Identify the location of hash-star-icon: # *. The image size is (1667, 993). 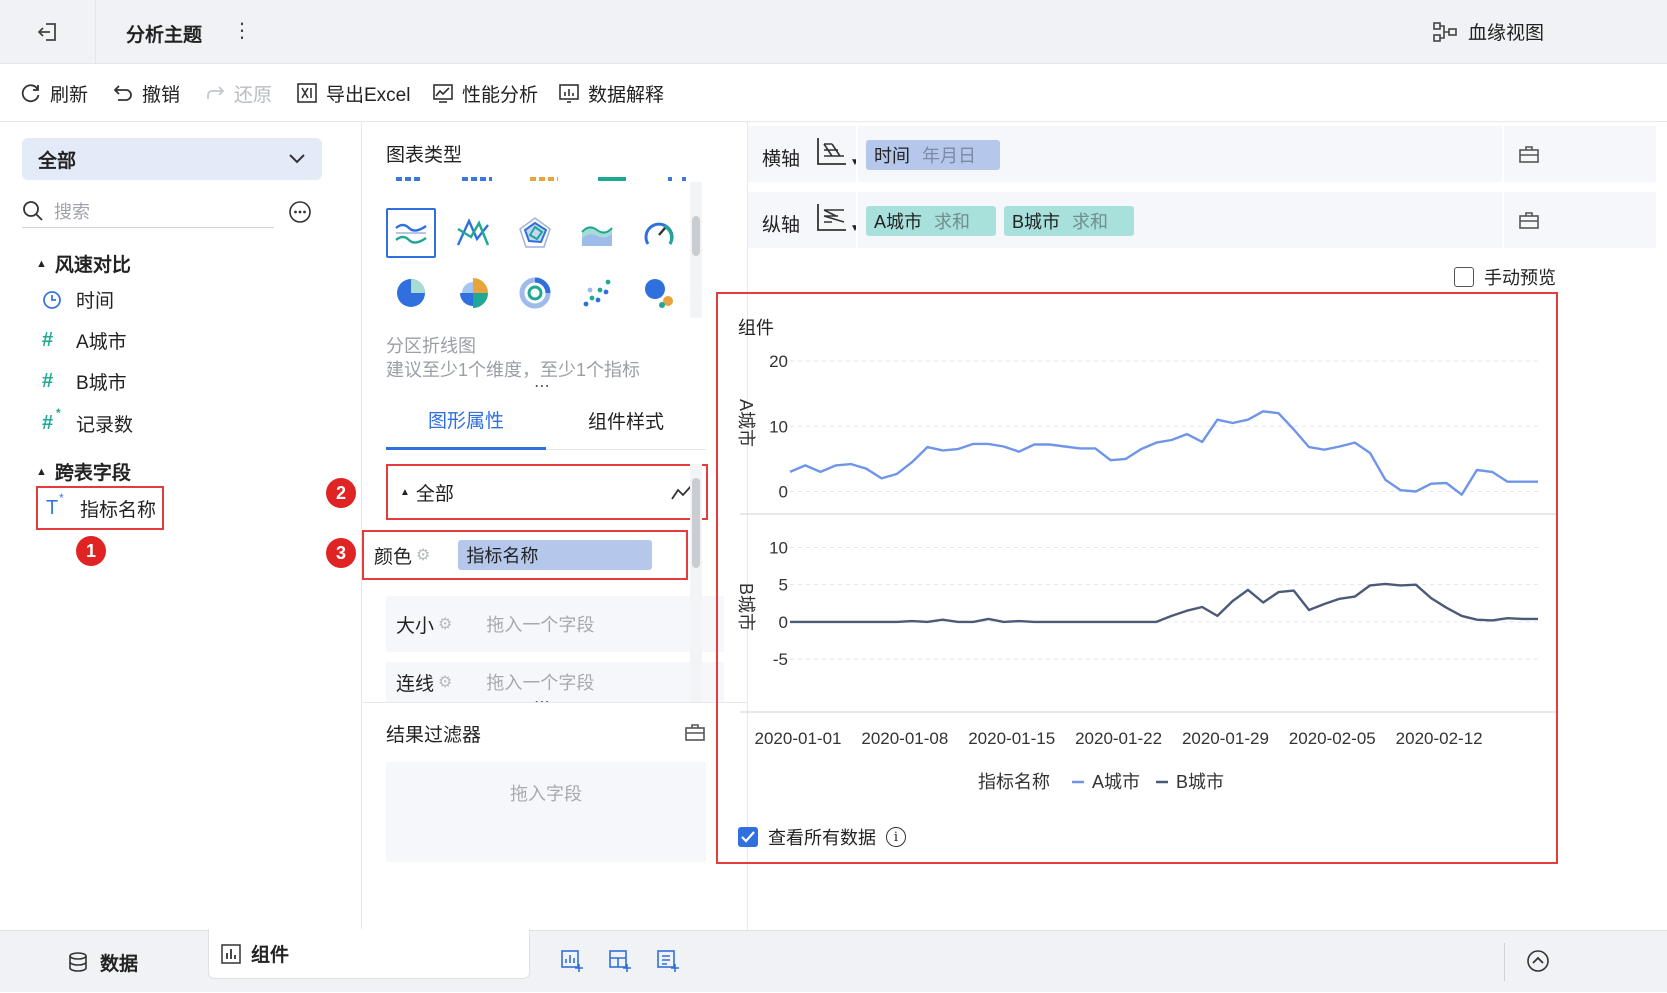
(51, 420).